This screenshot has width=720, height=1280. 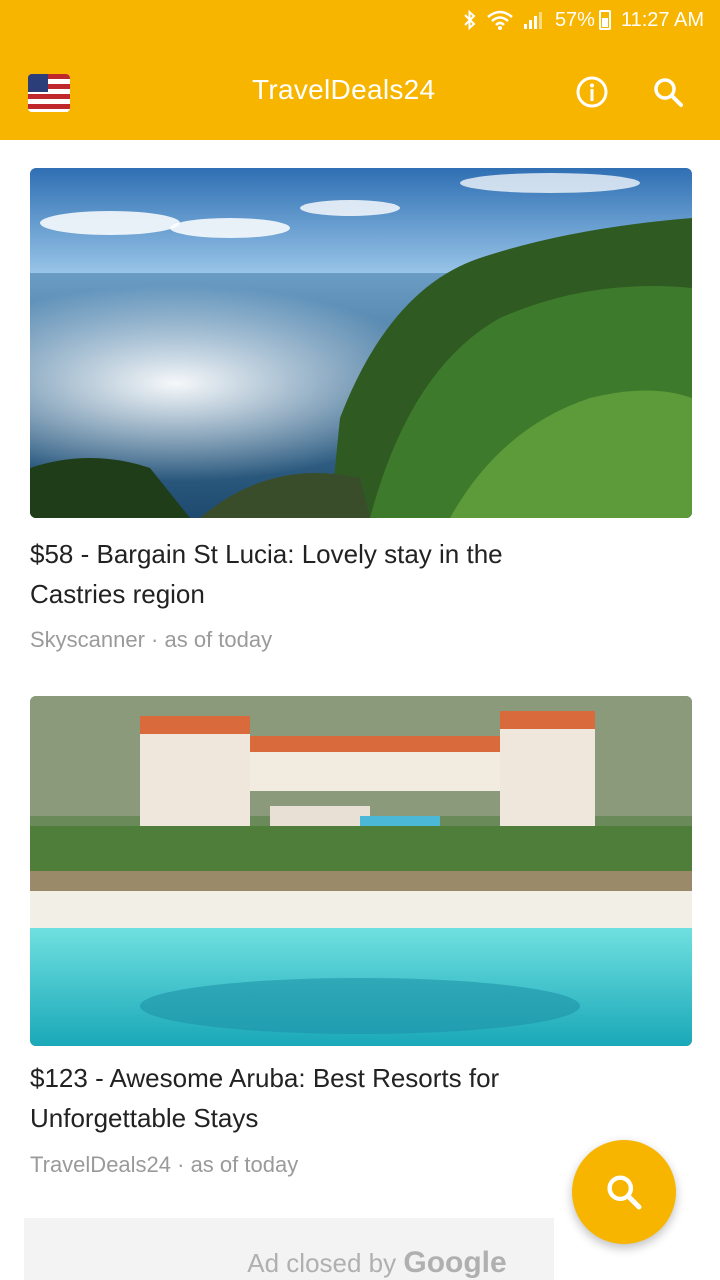 I want to click on search-button, so click(x=668, y=92).